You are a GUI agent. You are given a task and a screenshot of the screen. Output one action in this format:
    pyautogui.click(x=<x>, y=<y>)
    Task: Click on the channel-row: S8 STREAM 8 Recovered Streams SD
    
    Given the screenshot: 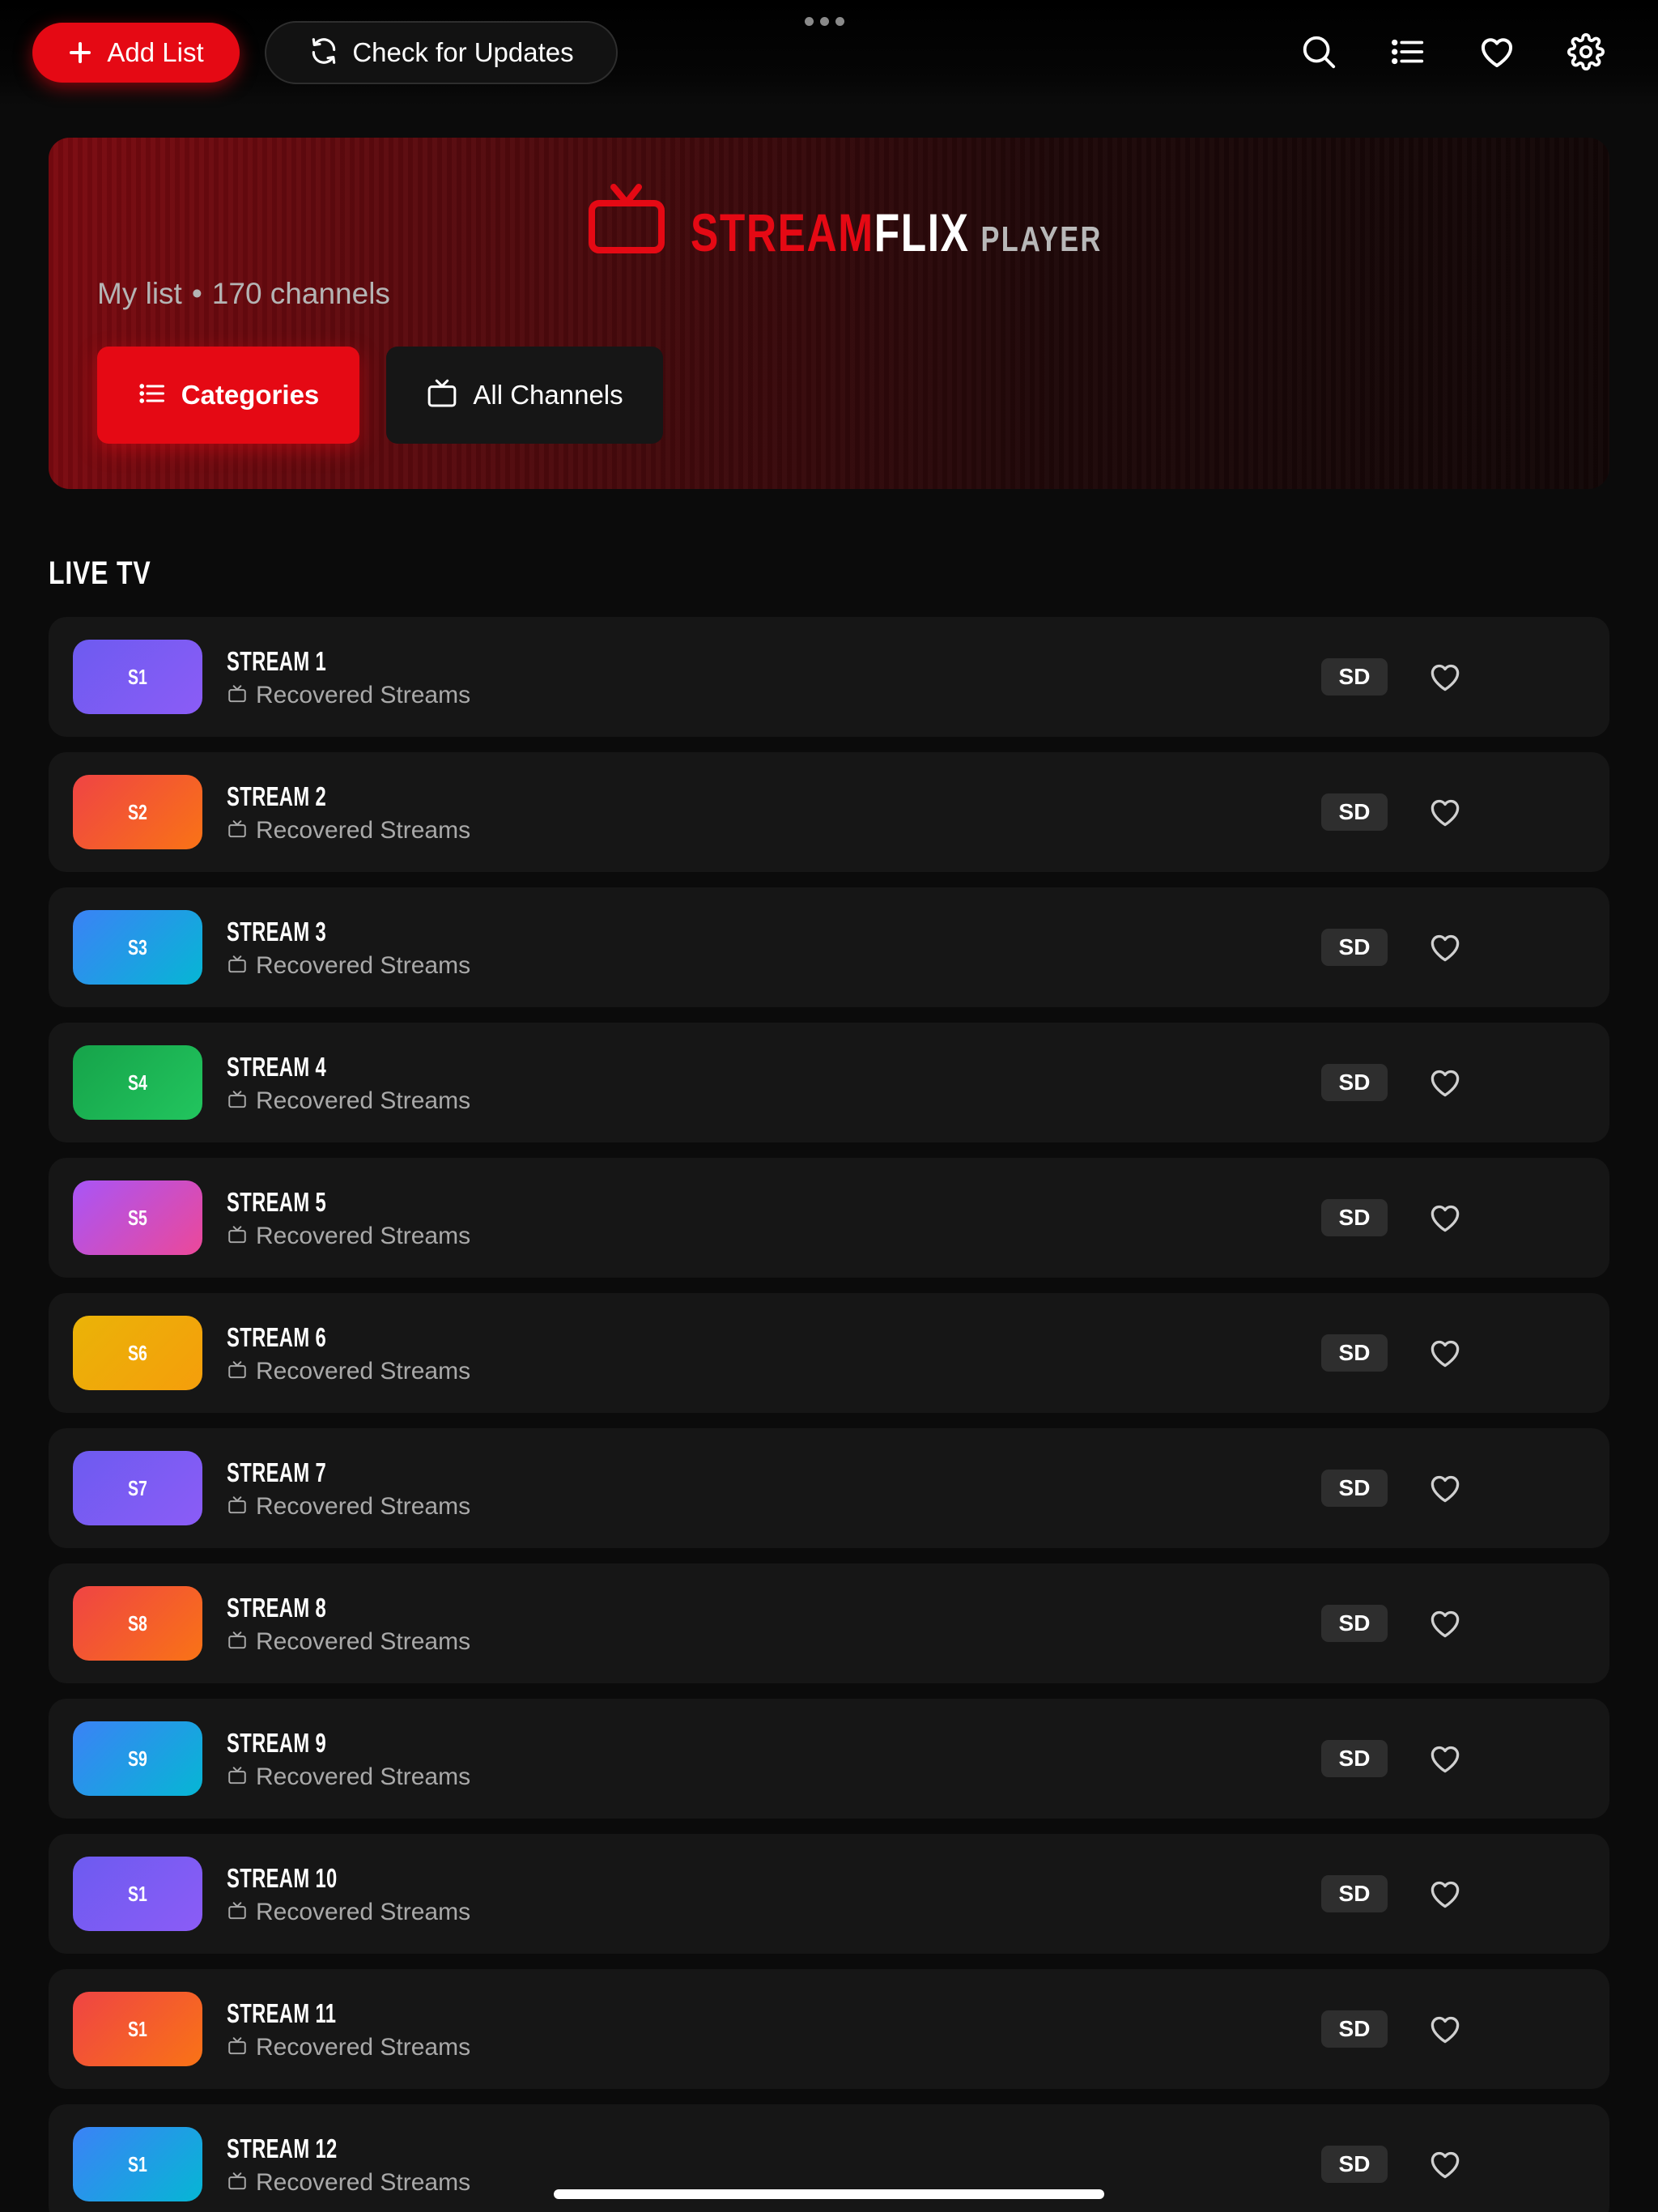 What is the action you would take?
    pyautogui.click(x=829, y=1623)
    